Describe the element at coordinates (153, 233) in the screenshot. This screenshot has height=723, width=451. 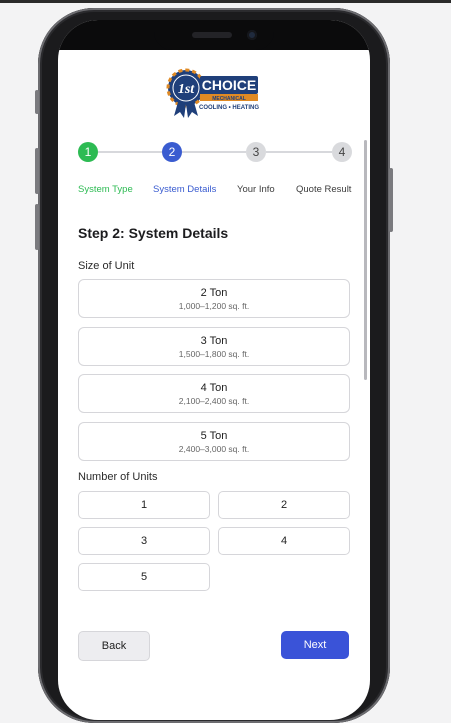
I see `step-title: Step 2: System Details` at that location.